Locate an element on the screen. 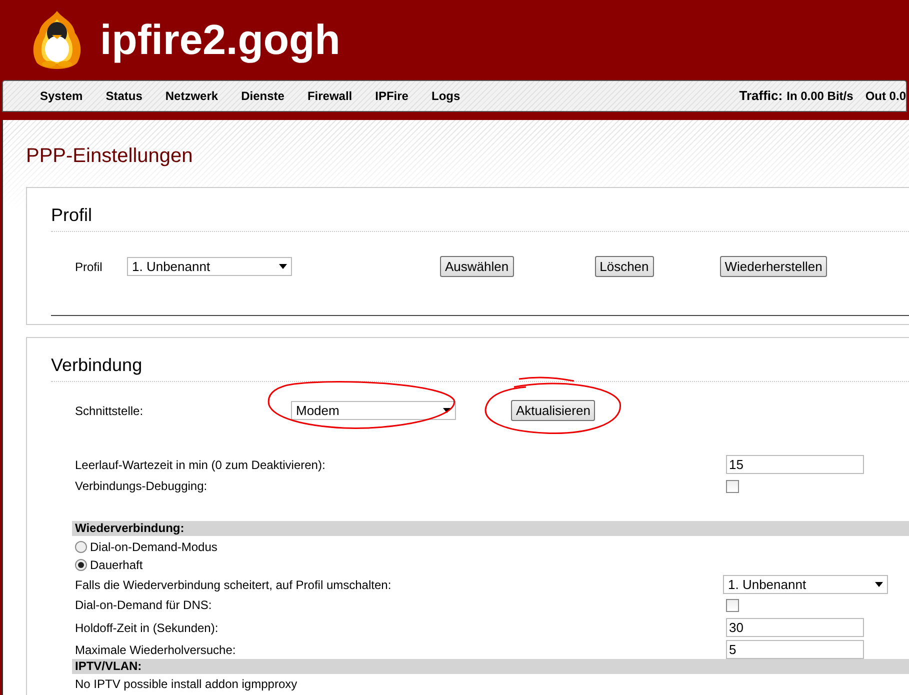 This screenshot has width=909, height=695. site-title: ipfire2.gogh is located at coordinates (220, 40).